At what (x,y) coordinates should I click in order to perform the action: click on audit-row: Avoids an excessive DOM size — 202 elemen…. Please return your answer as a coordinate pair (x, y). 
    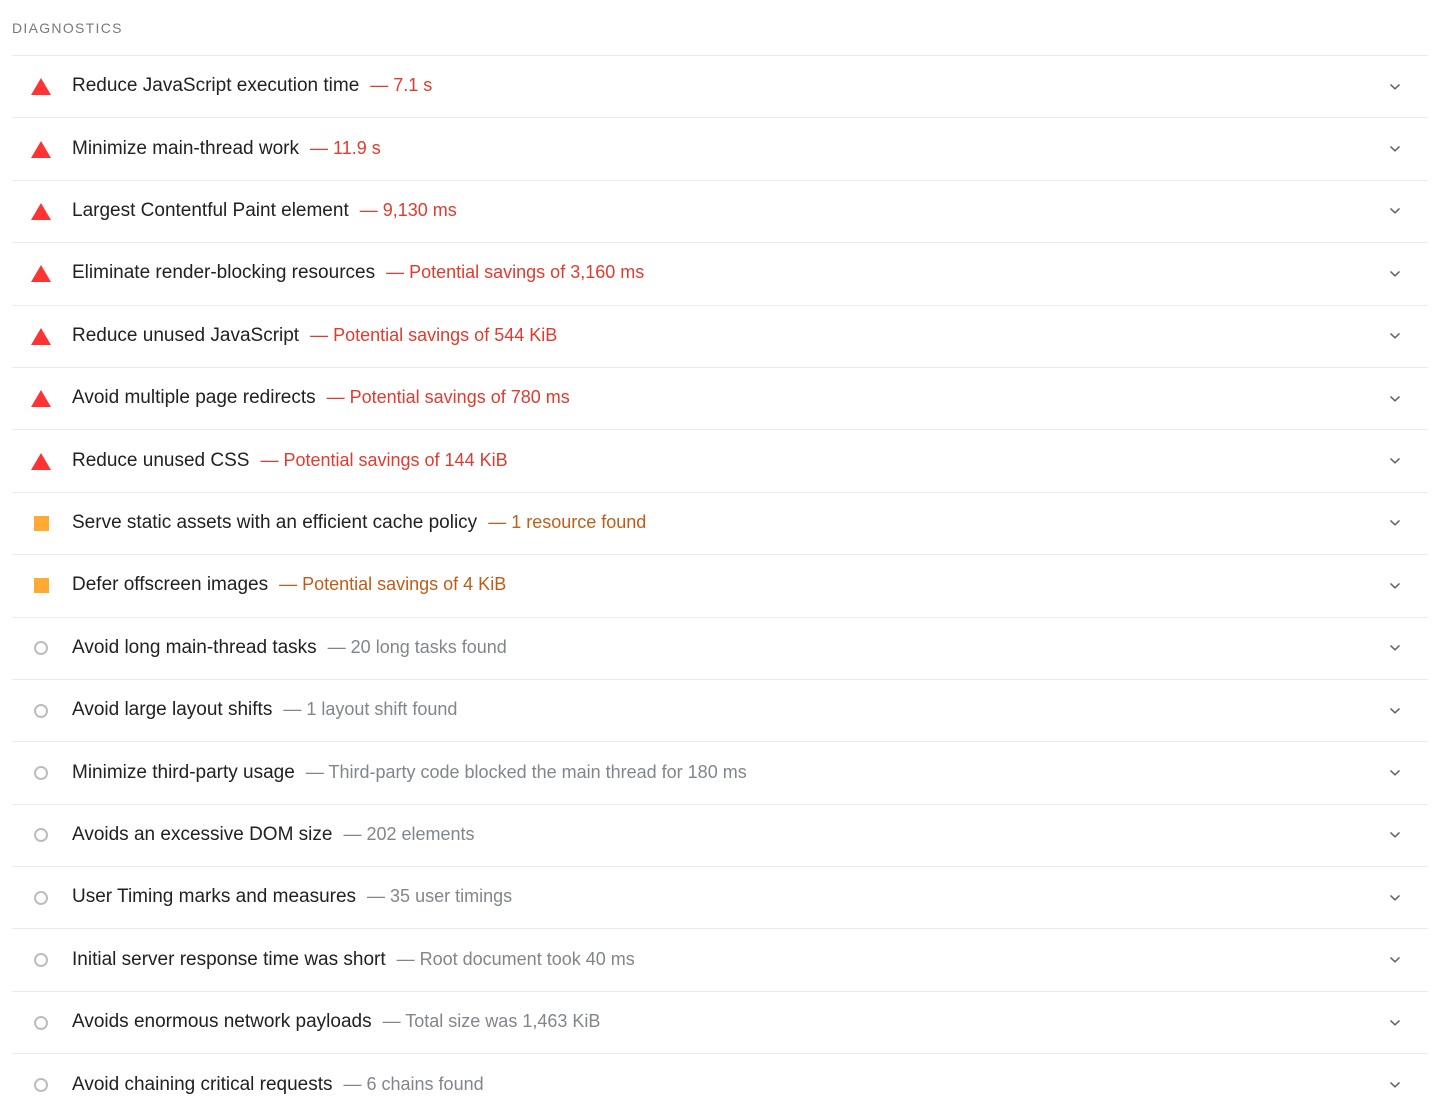
    Looking at the image, I should click on (720, 834).